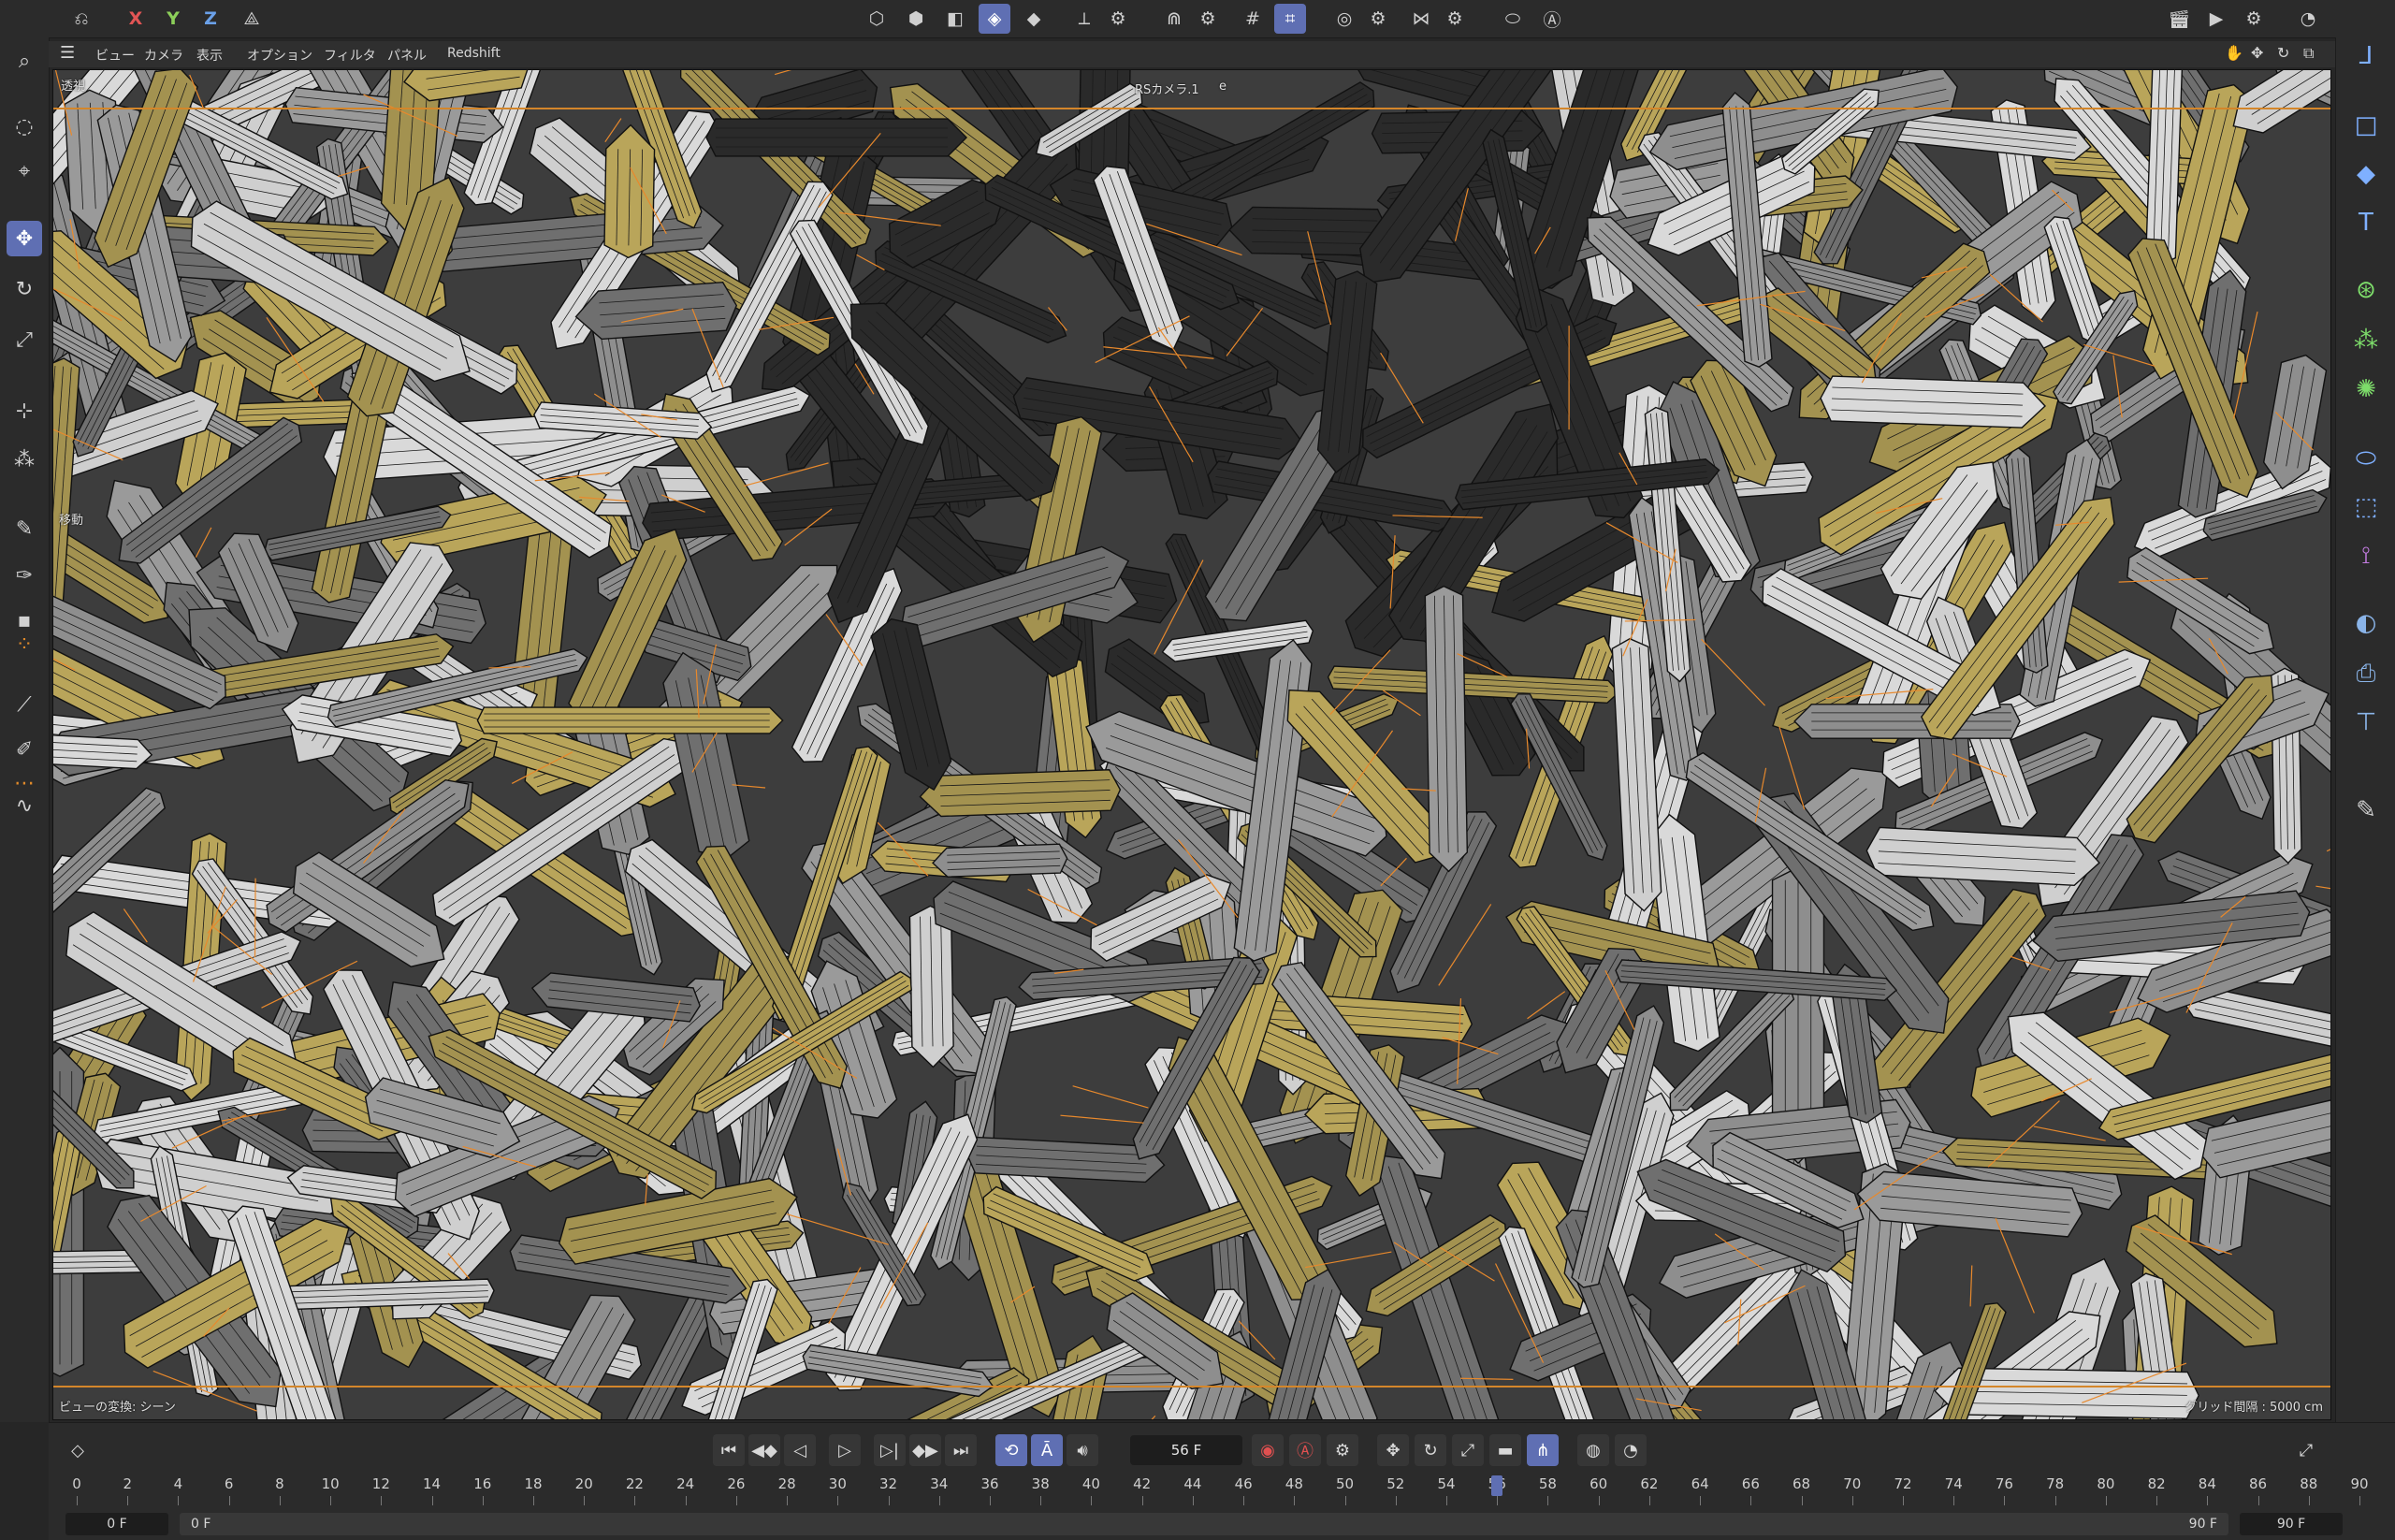  I want to click on cloner-icon: ⊛, so click(2366, 290).